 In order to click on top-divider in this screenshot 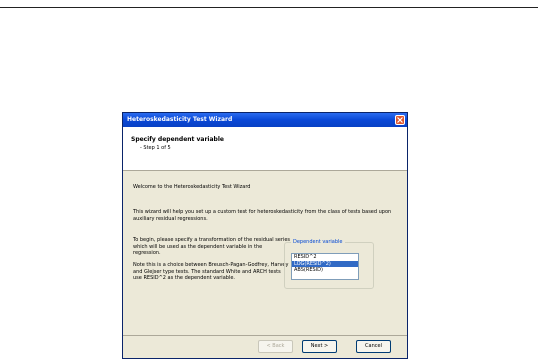, I will do `click(269, 7)`.